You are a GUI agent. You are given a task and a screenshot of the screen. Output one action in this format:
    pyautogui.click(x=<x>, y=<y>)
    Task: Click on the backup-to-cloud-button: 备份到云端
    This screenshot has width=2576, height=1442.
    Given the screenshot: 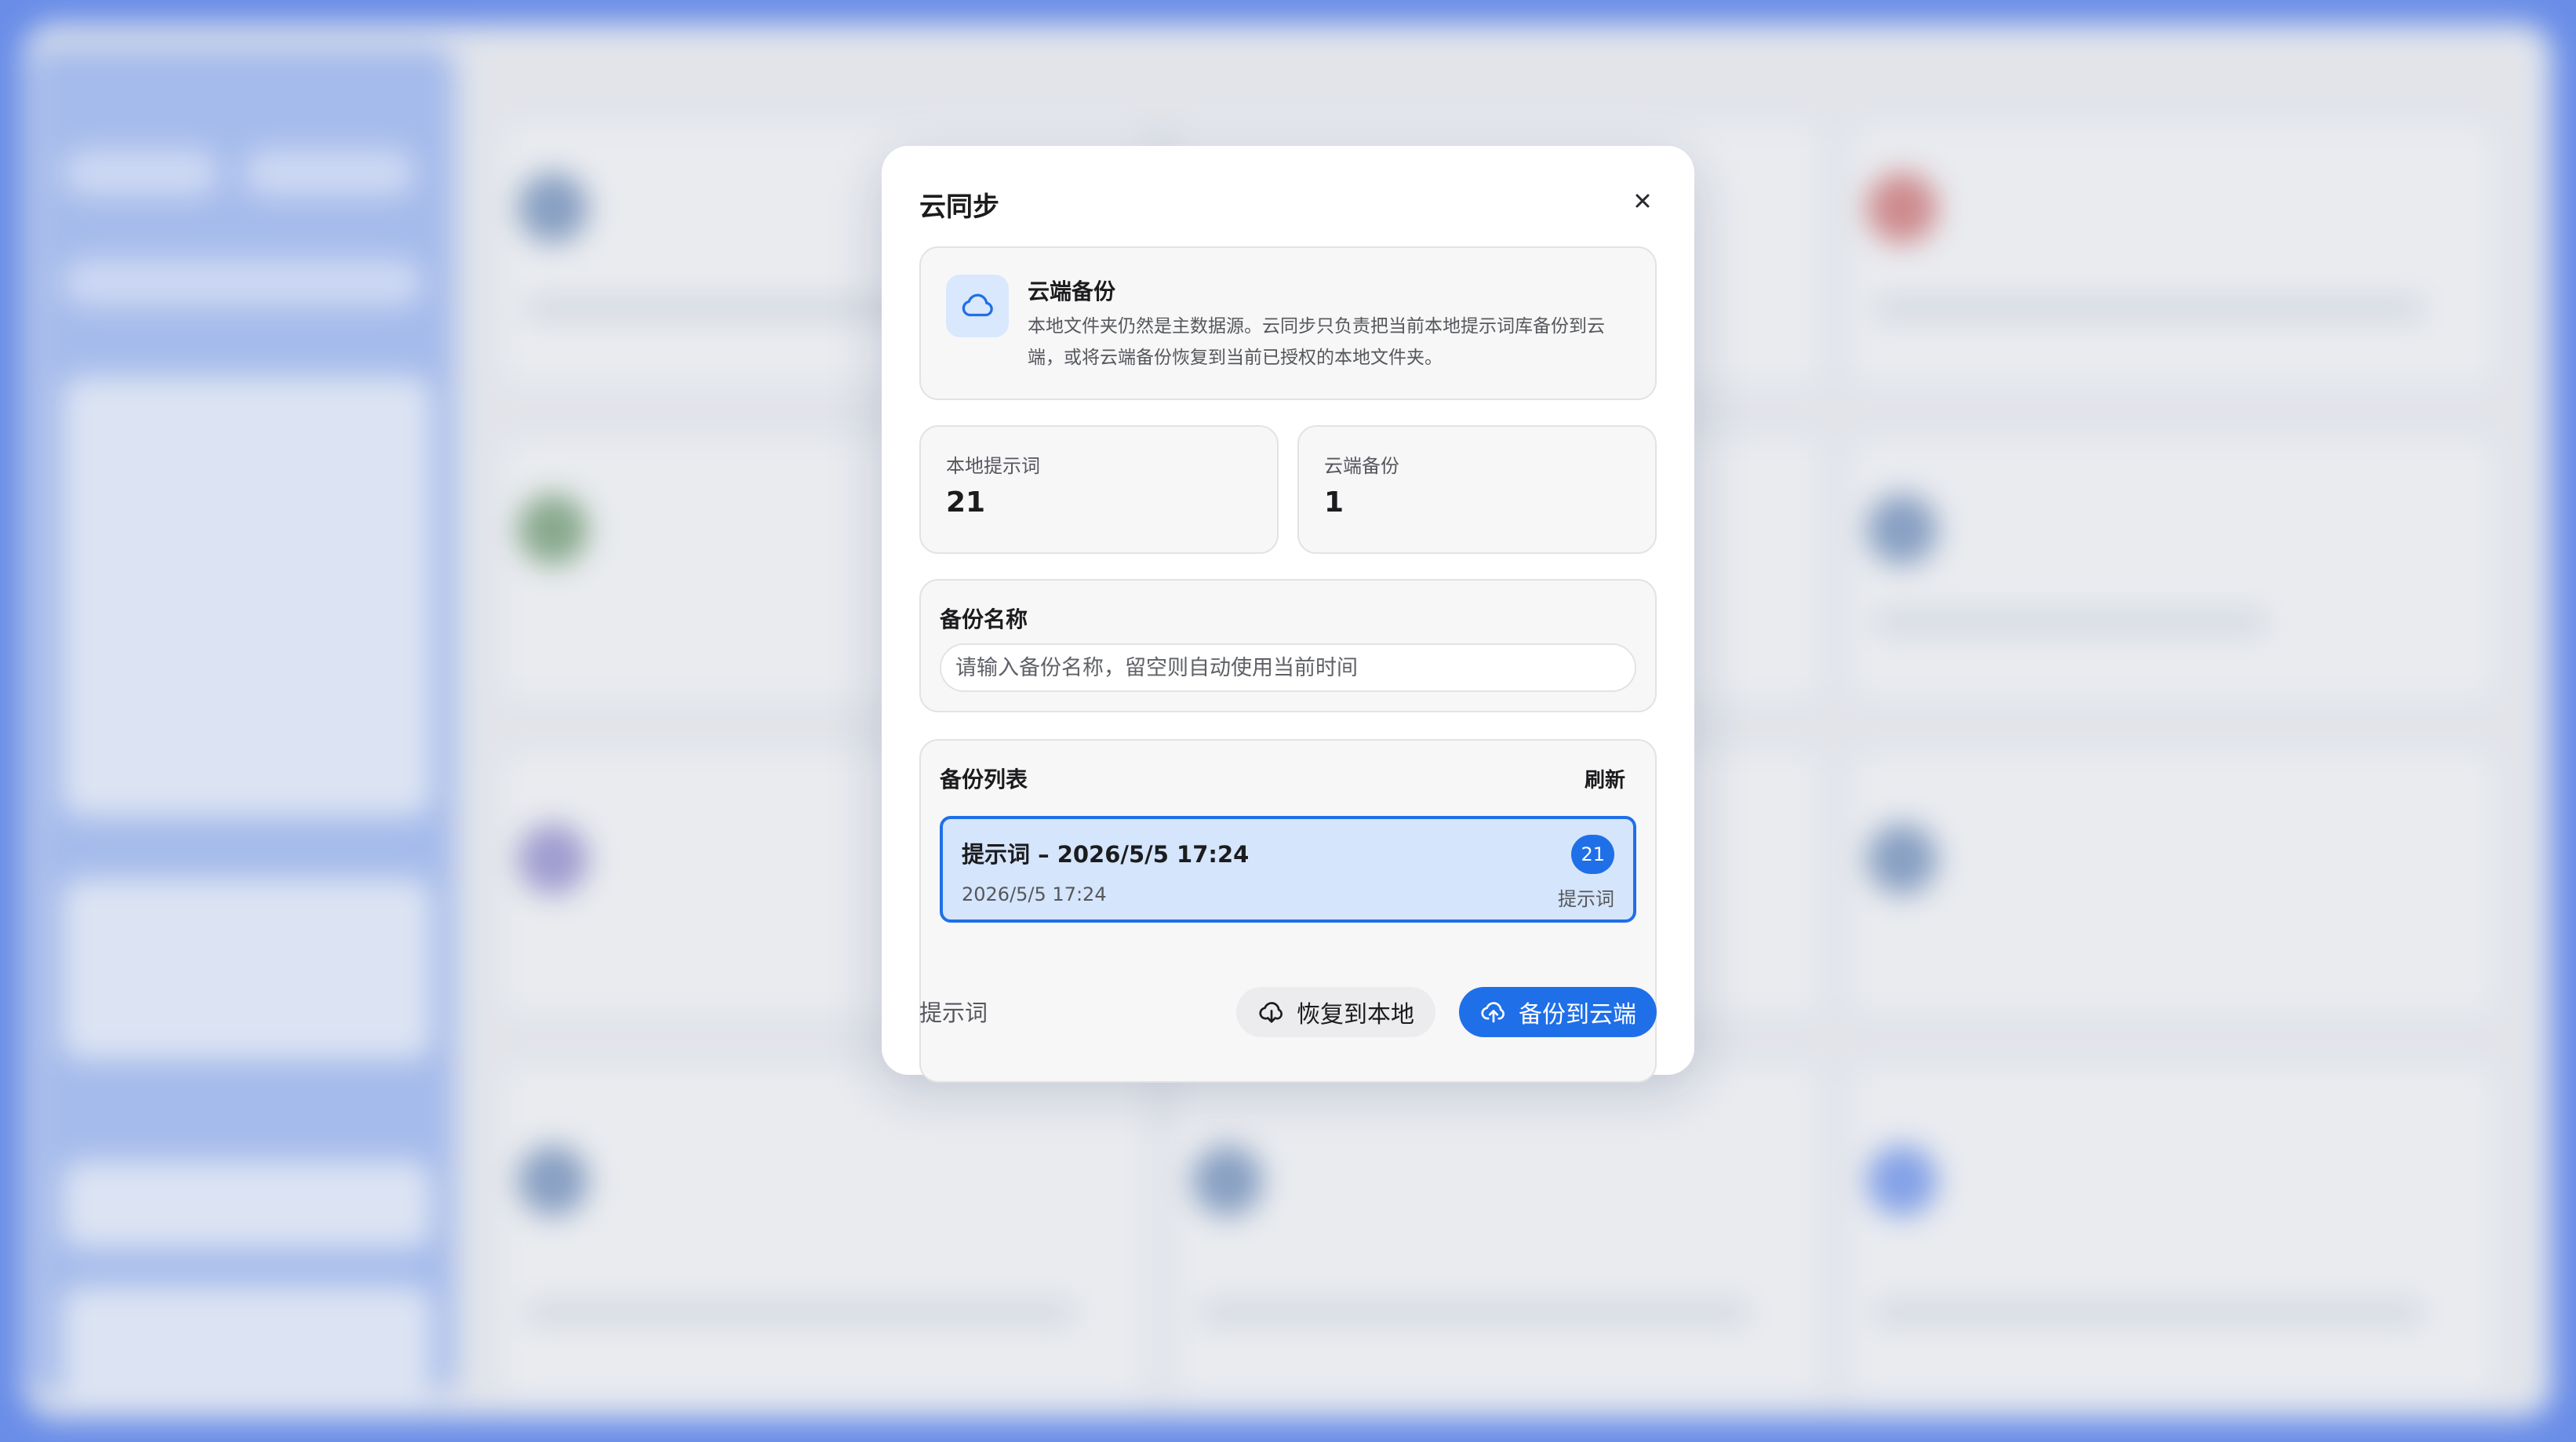 What is the action you would take?
    pyautogui.click(x=1558, y=1012)
    